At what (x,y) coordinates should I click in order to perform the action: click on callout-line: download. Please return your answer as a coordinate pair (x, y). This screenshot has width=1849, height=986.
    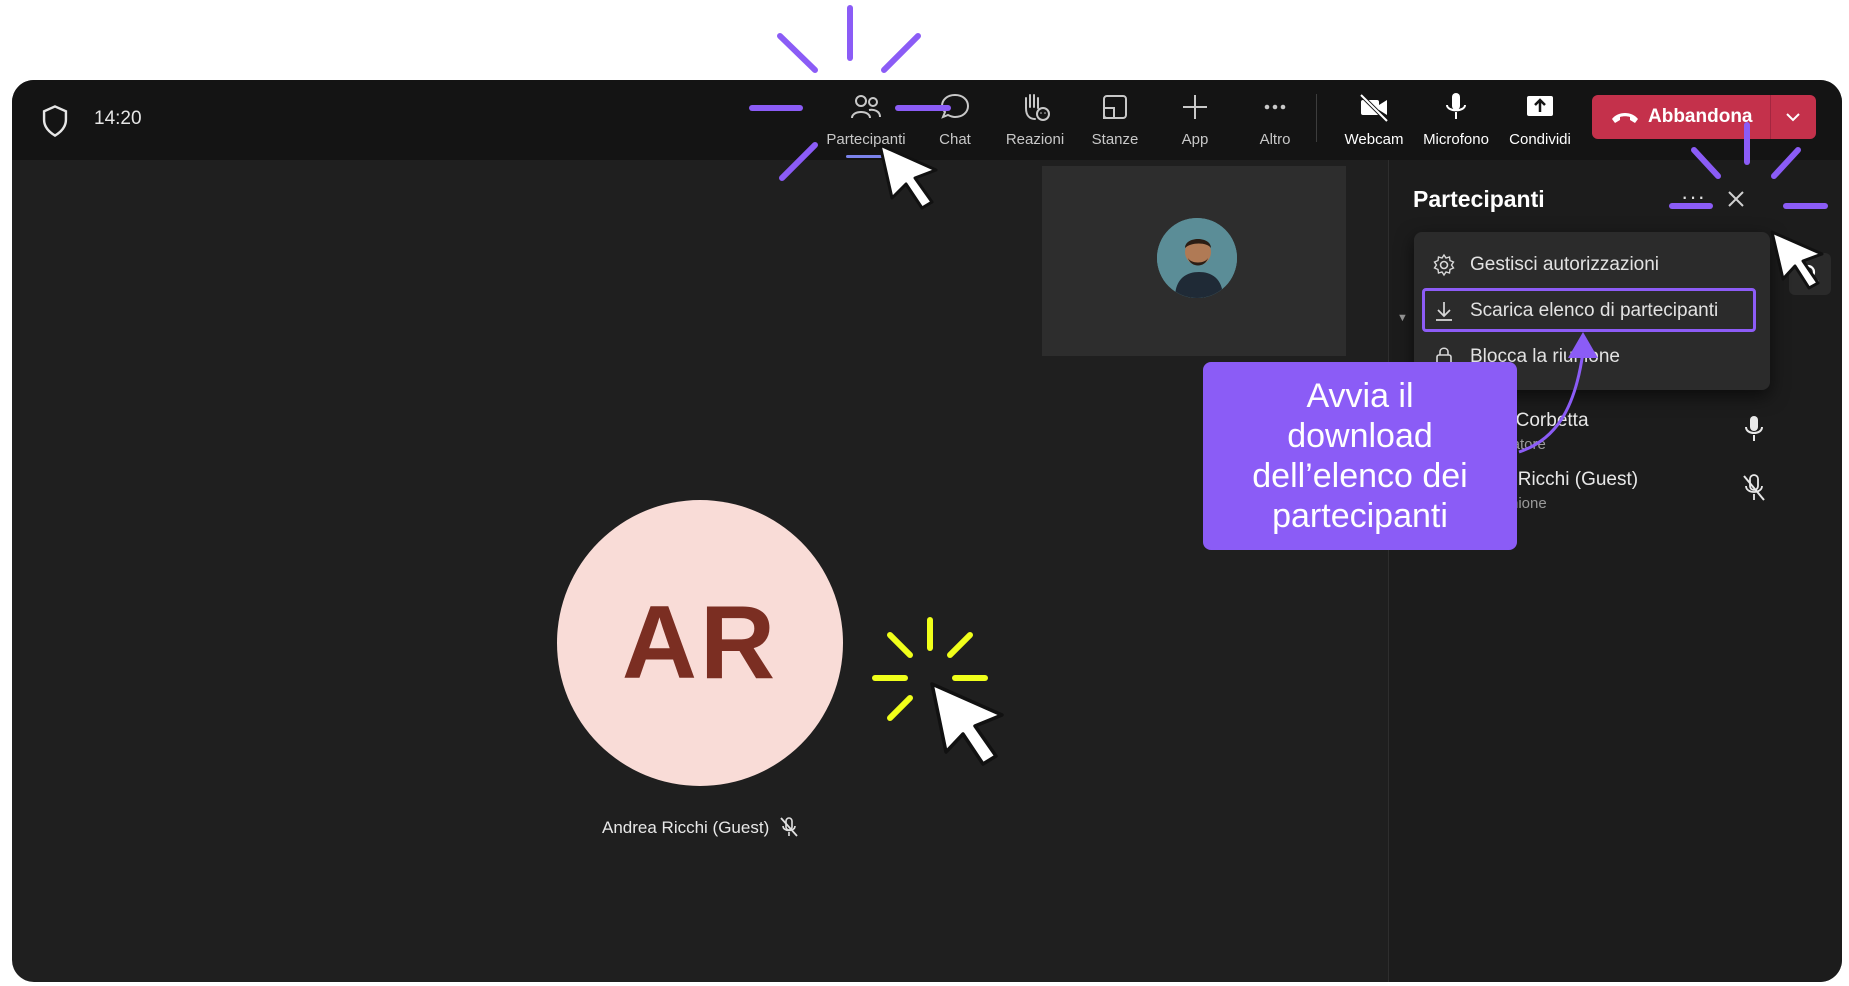
    Looking at the image, I should click on (1360, 436).